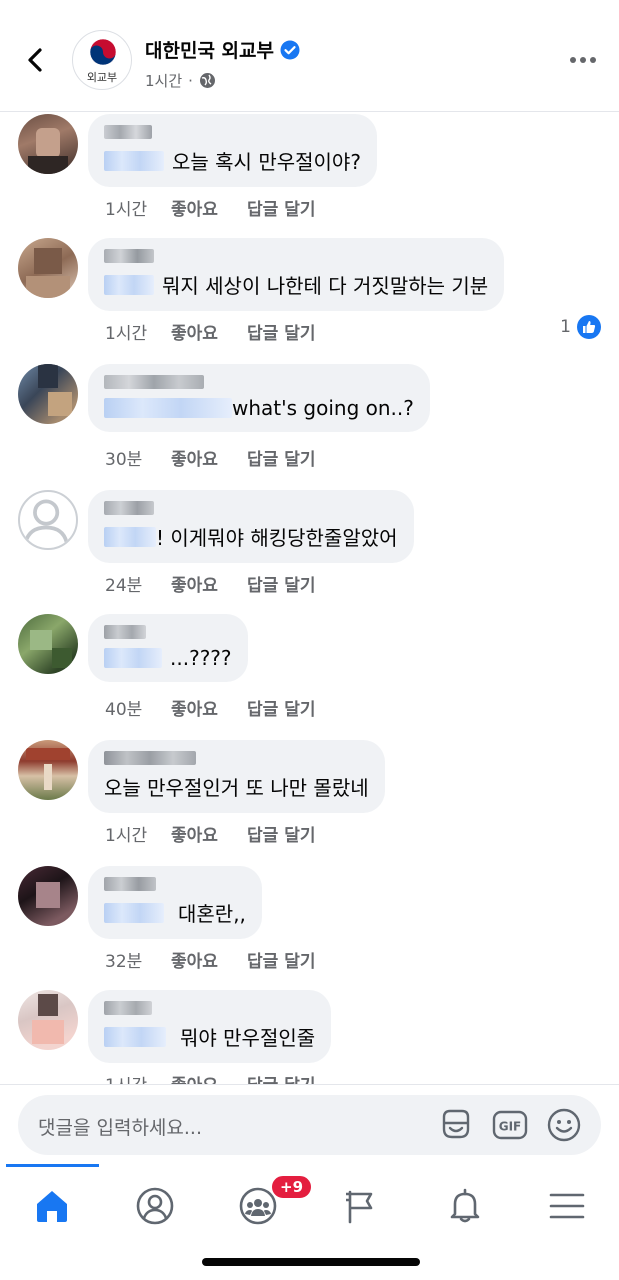  I want to click on comment-actions: 40분 좋아요 답글 달기, so click(210, 707).